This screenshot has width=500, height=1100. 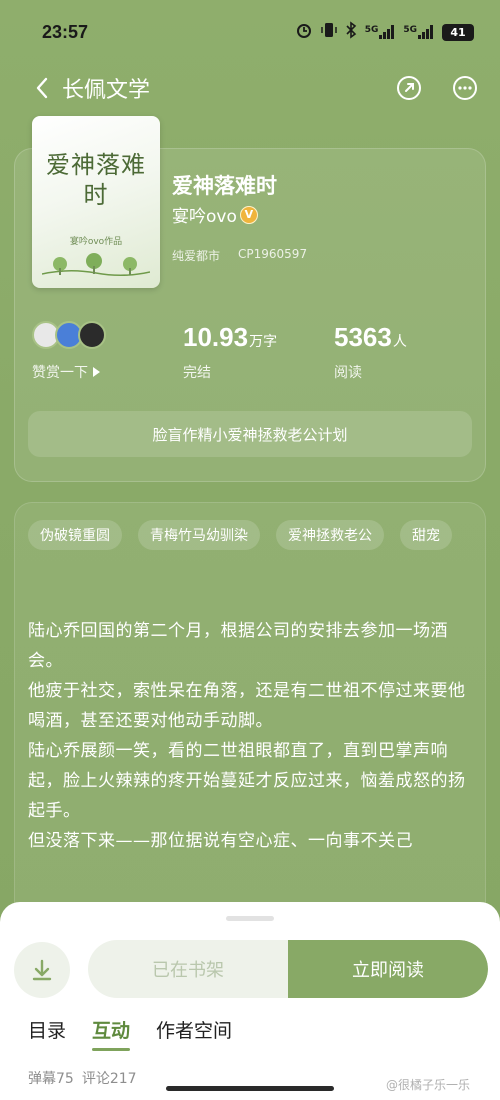 I want to click on book-slogan: 脸盲作精小爱神拯救老公计划, so click(x=250, y=434).